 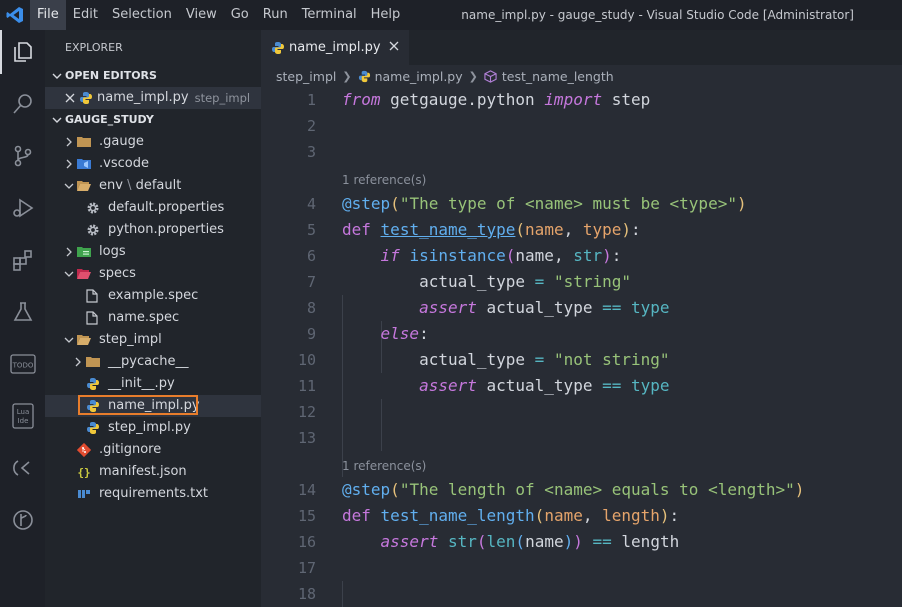 What do you see at coordinates (488, 515) in the screenshot?
I see `code-line: 15 def test_name_length(name, length):` at bounding box center [488, 515].